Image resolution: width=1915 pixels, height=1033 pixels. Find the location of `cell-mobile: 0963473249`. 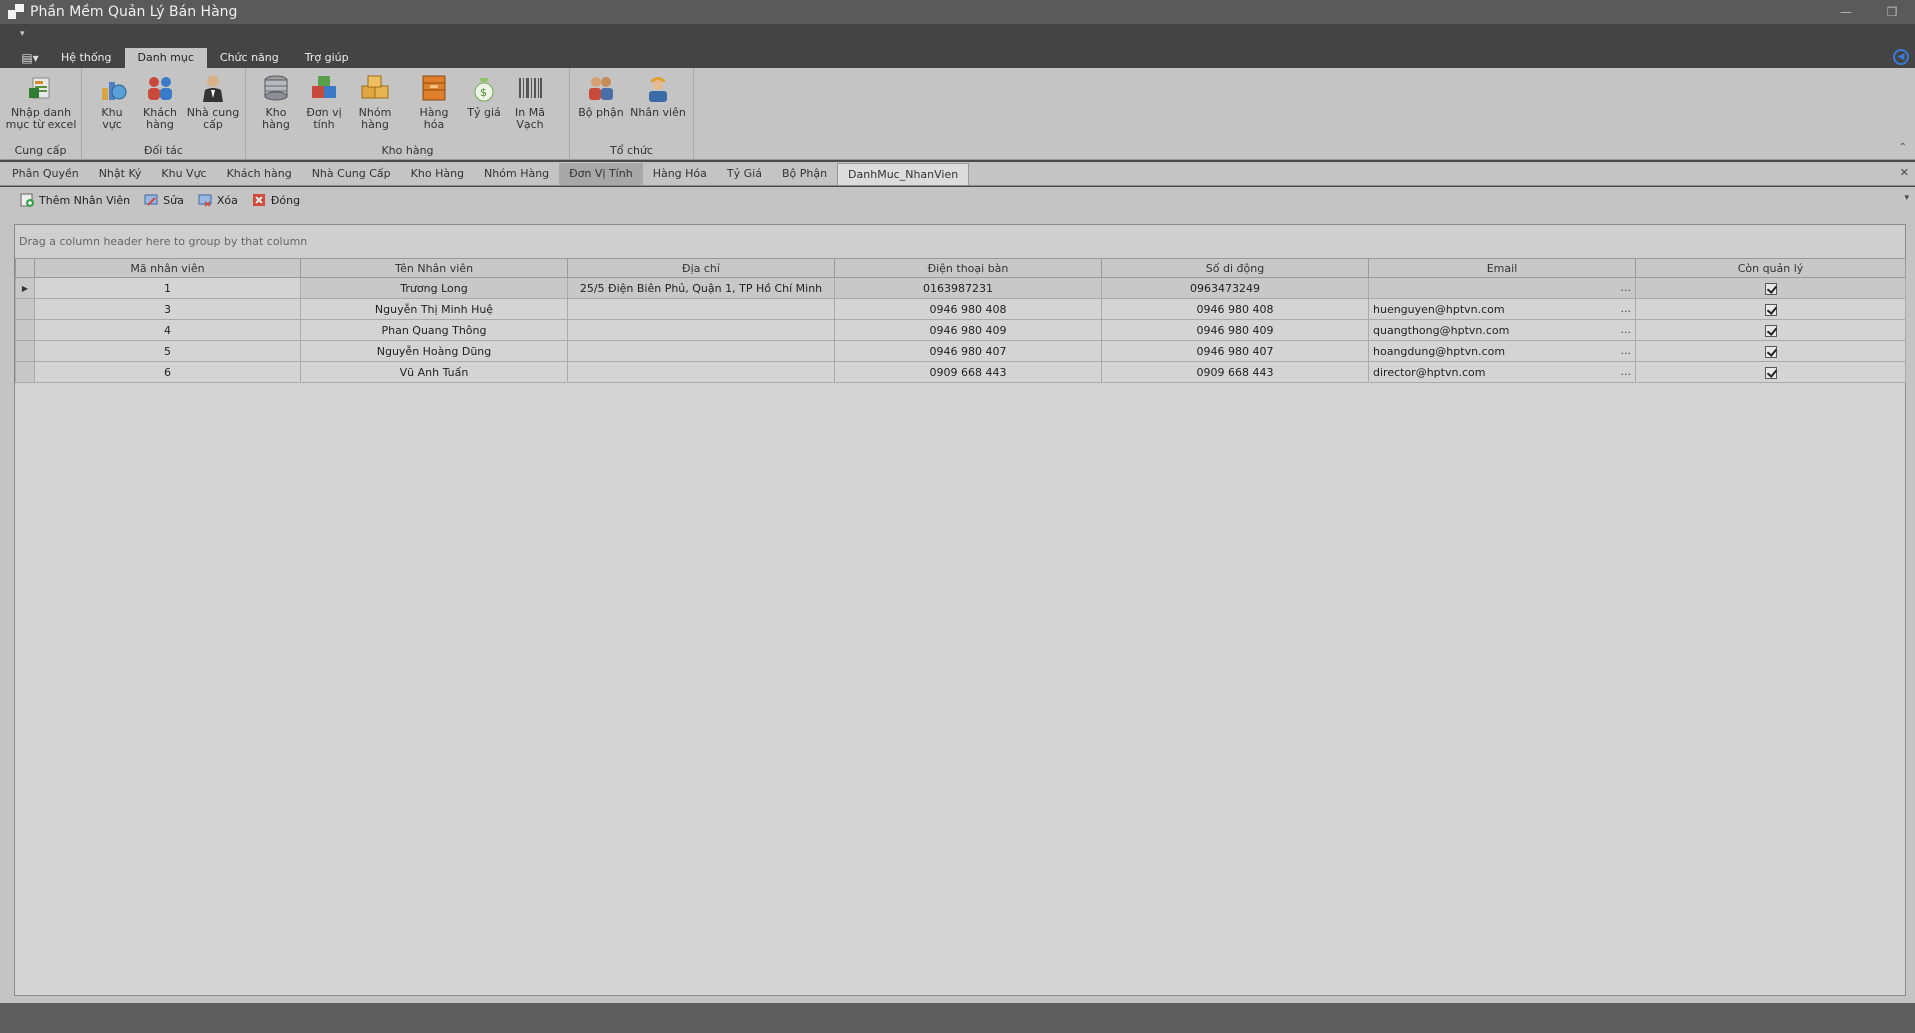

cell-mobile: 0963473249 is located at coordinates (1235, 288).